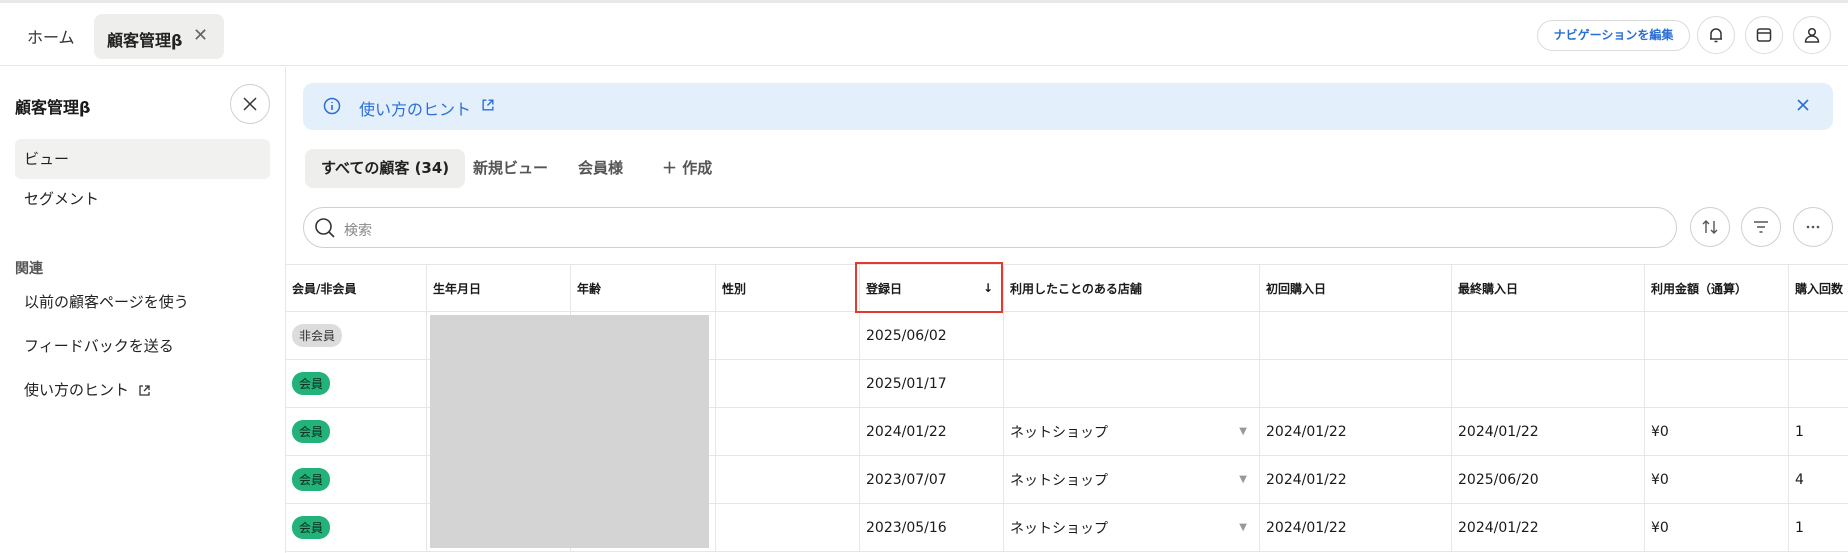  Describe the element at coordinates (510, 168) in the screenshot. I see `tab-new-view: 新規ビュー` at that location.